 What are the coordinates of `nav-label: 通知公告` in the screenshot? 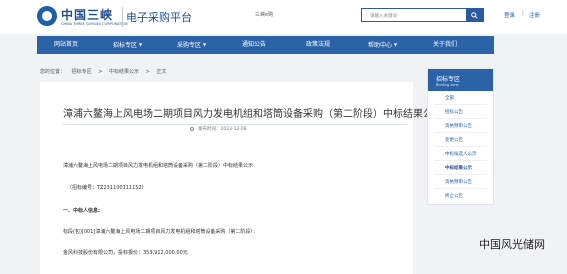 It's located at (254, 44).